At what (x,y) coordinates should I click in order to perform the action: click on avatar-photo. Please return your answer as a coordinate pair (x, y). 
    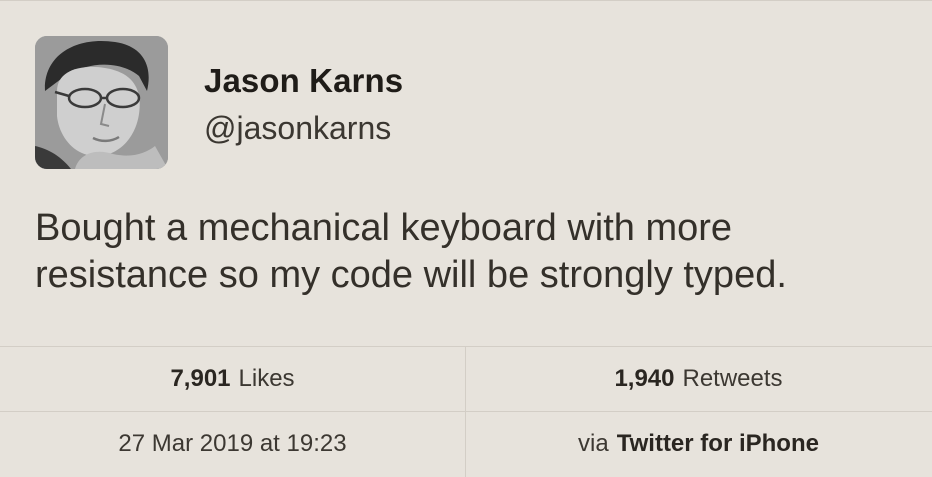
    Looking at the image, I should click on (101, 102).